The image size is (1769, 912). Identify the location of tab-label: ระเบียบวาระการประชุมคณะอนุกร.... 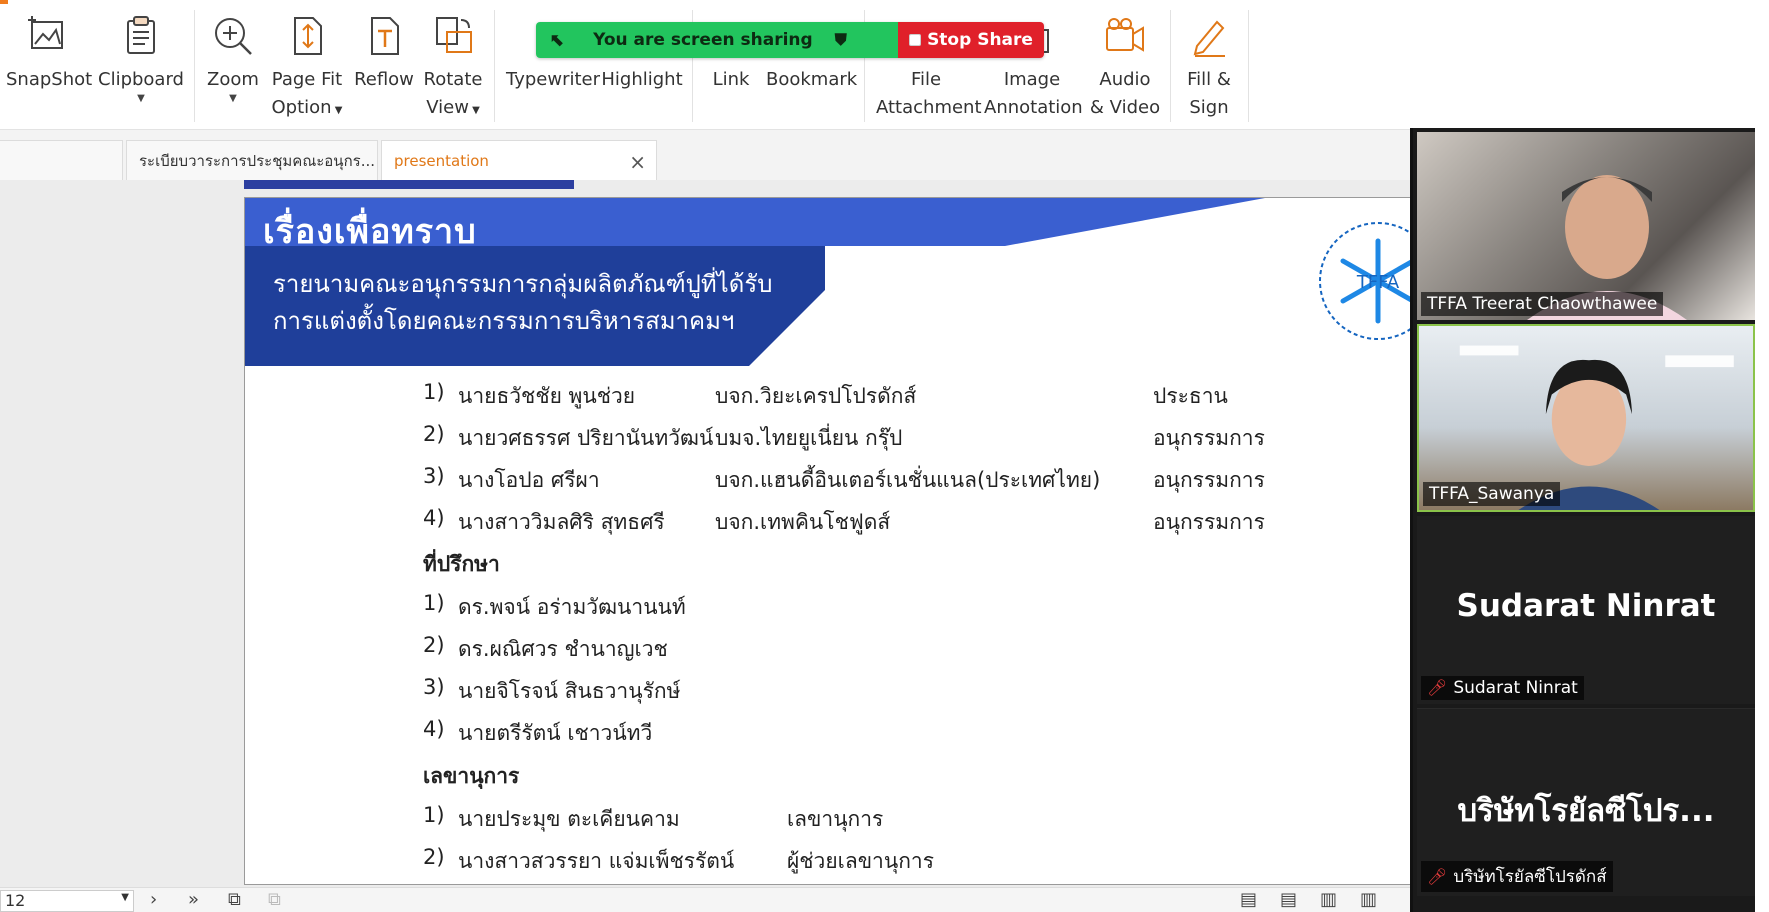
(257, 160).